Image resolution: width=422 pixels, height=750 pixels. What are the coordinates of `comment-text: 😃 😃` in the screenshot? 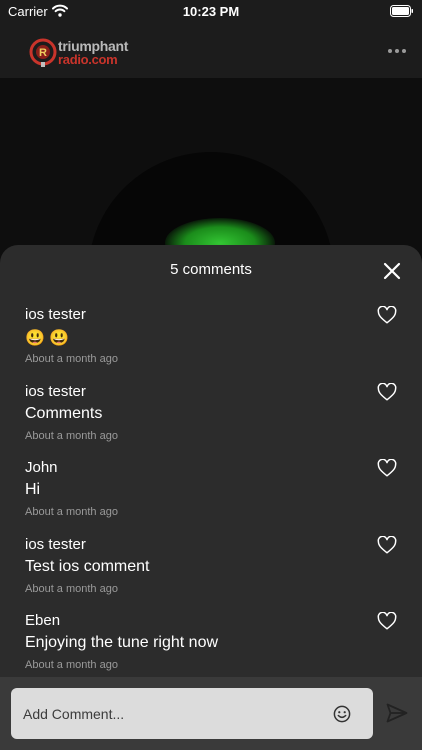 It's located at (47, 338).